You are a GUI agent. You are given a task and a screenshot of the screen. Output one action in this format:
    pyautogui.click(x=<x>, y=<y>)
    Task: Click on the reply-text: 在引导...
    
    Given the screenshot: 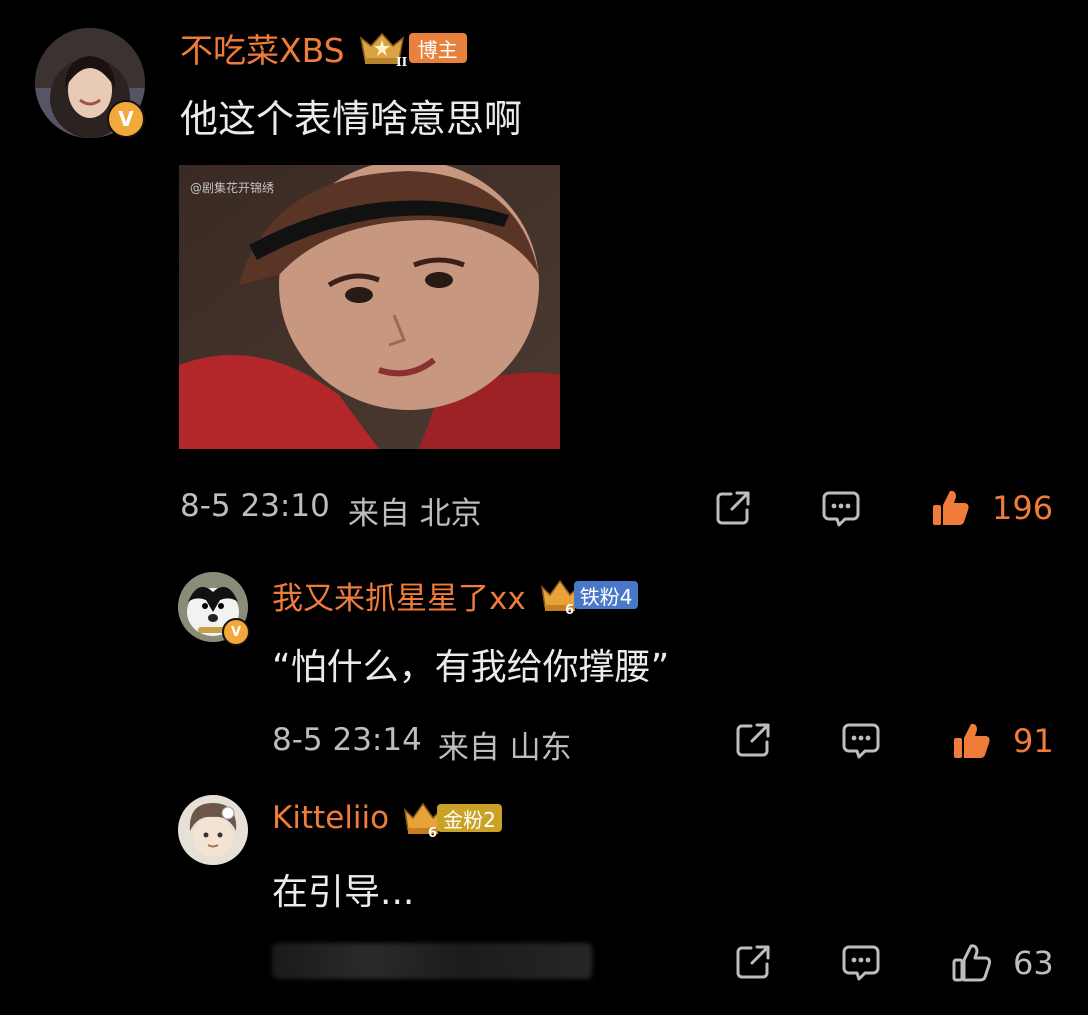 What is the action you would take?
    pyautogui.click(x=343, y=892)
    